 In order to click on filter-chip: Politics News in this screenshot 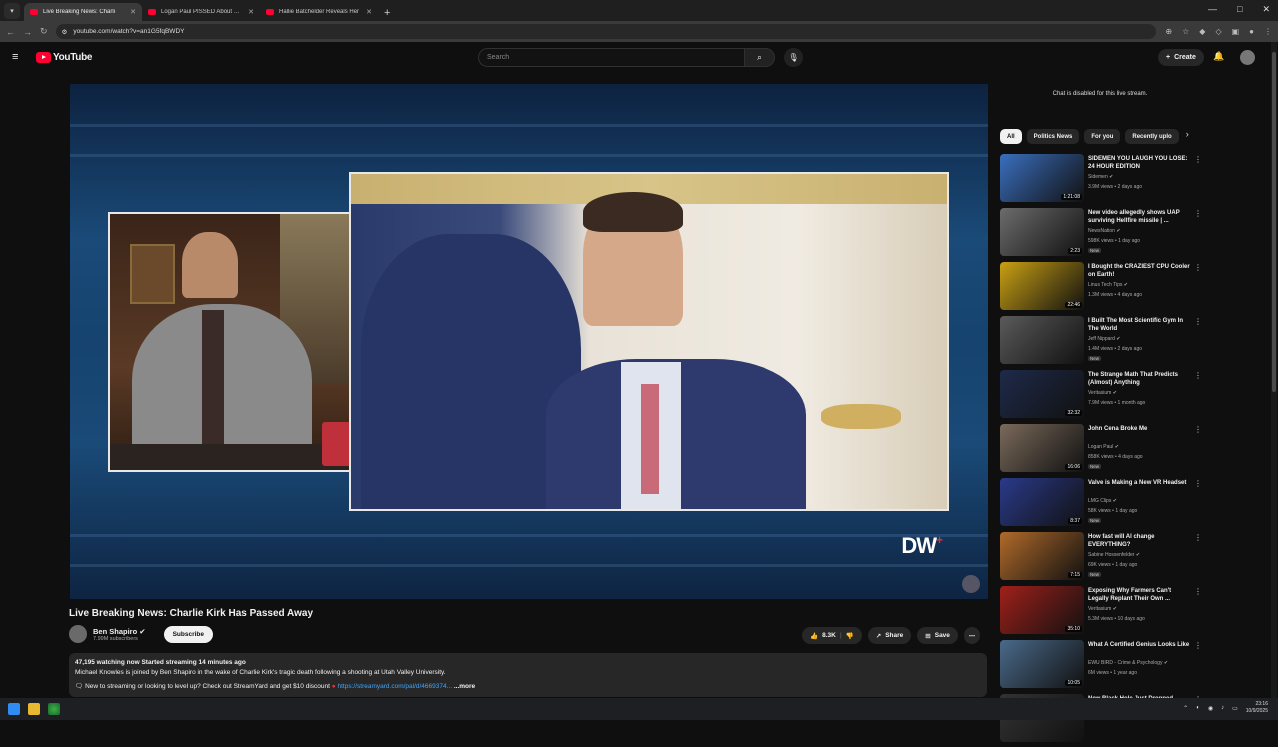, I will do `click(1053, 136)`.